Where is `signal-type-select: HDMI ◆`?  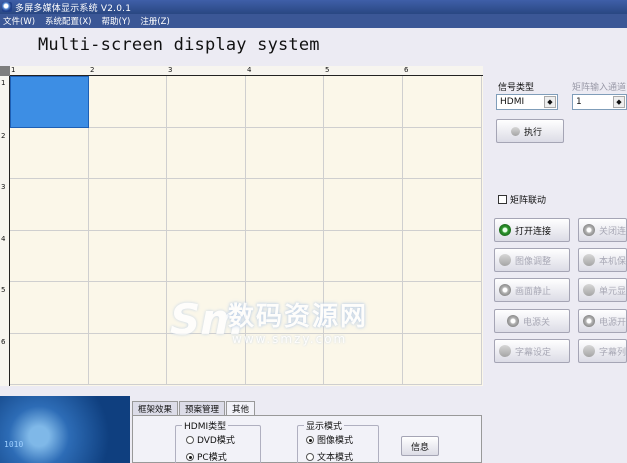 signal-type-select: HDMI ◆ is located at coordinates (527, 102).